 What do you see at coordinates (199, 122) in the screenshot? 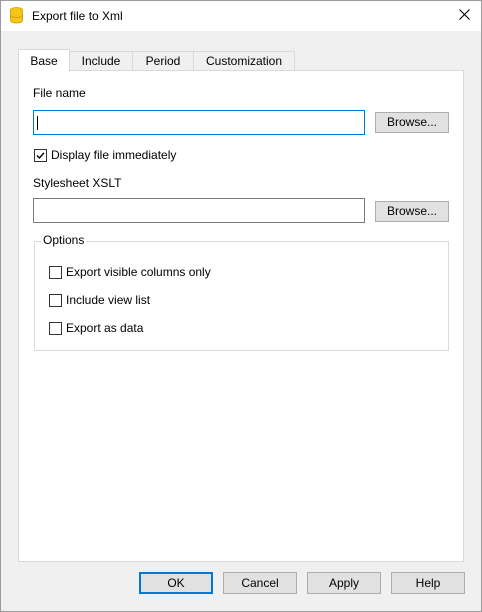
I see `file-name-input` at bounding box center [199, 122].